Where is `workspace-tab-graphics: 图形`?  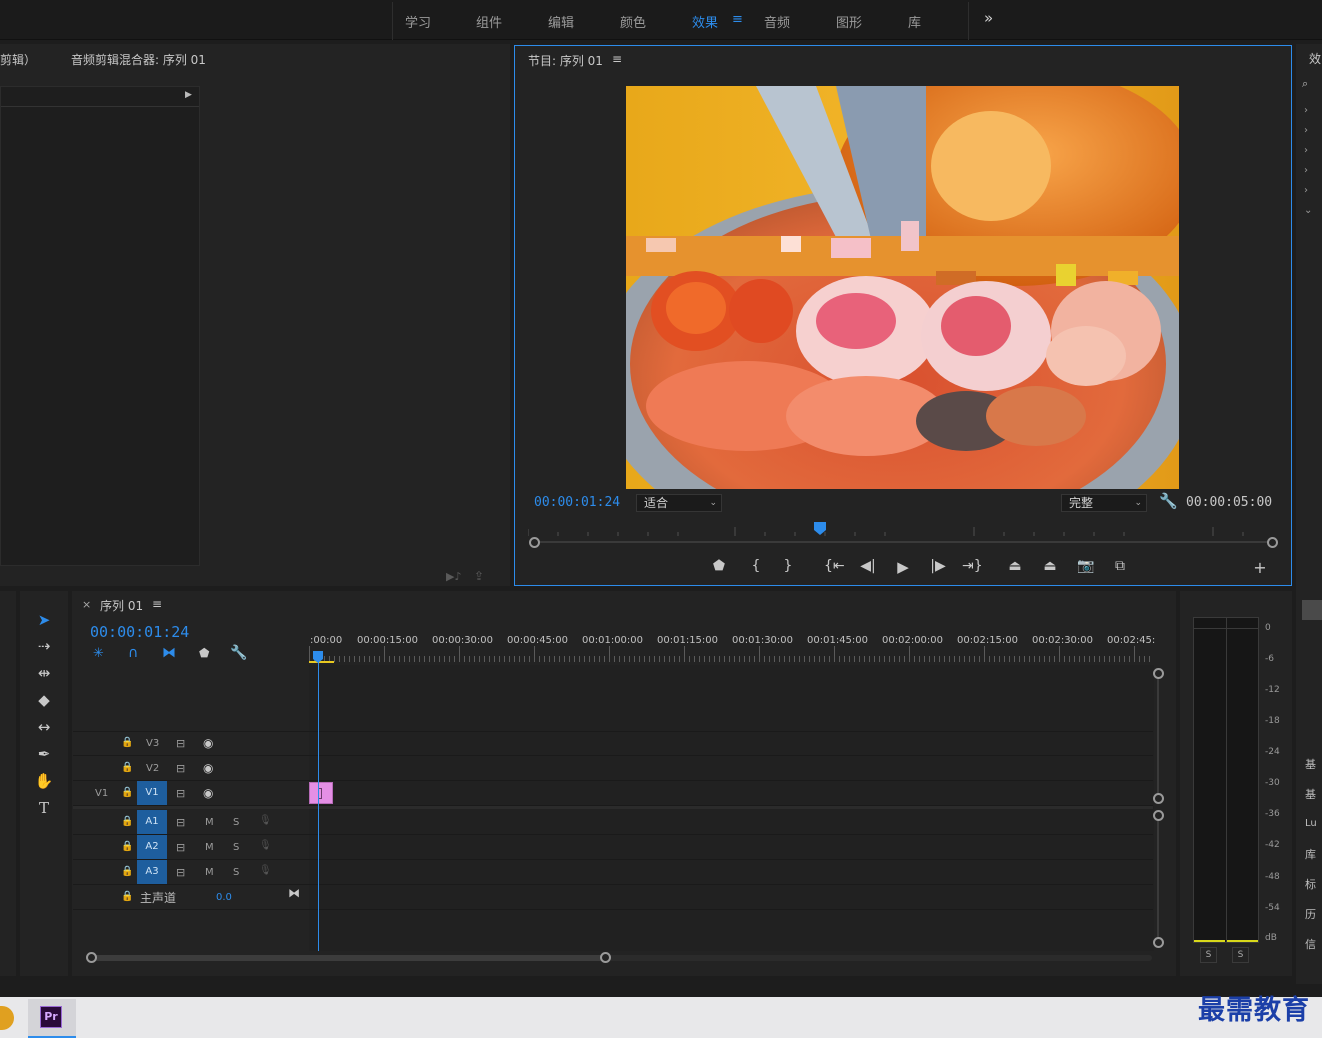
workspace-tab-graphics: 图形 is located at coordinates (849, 21).